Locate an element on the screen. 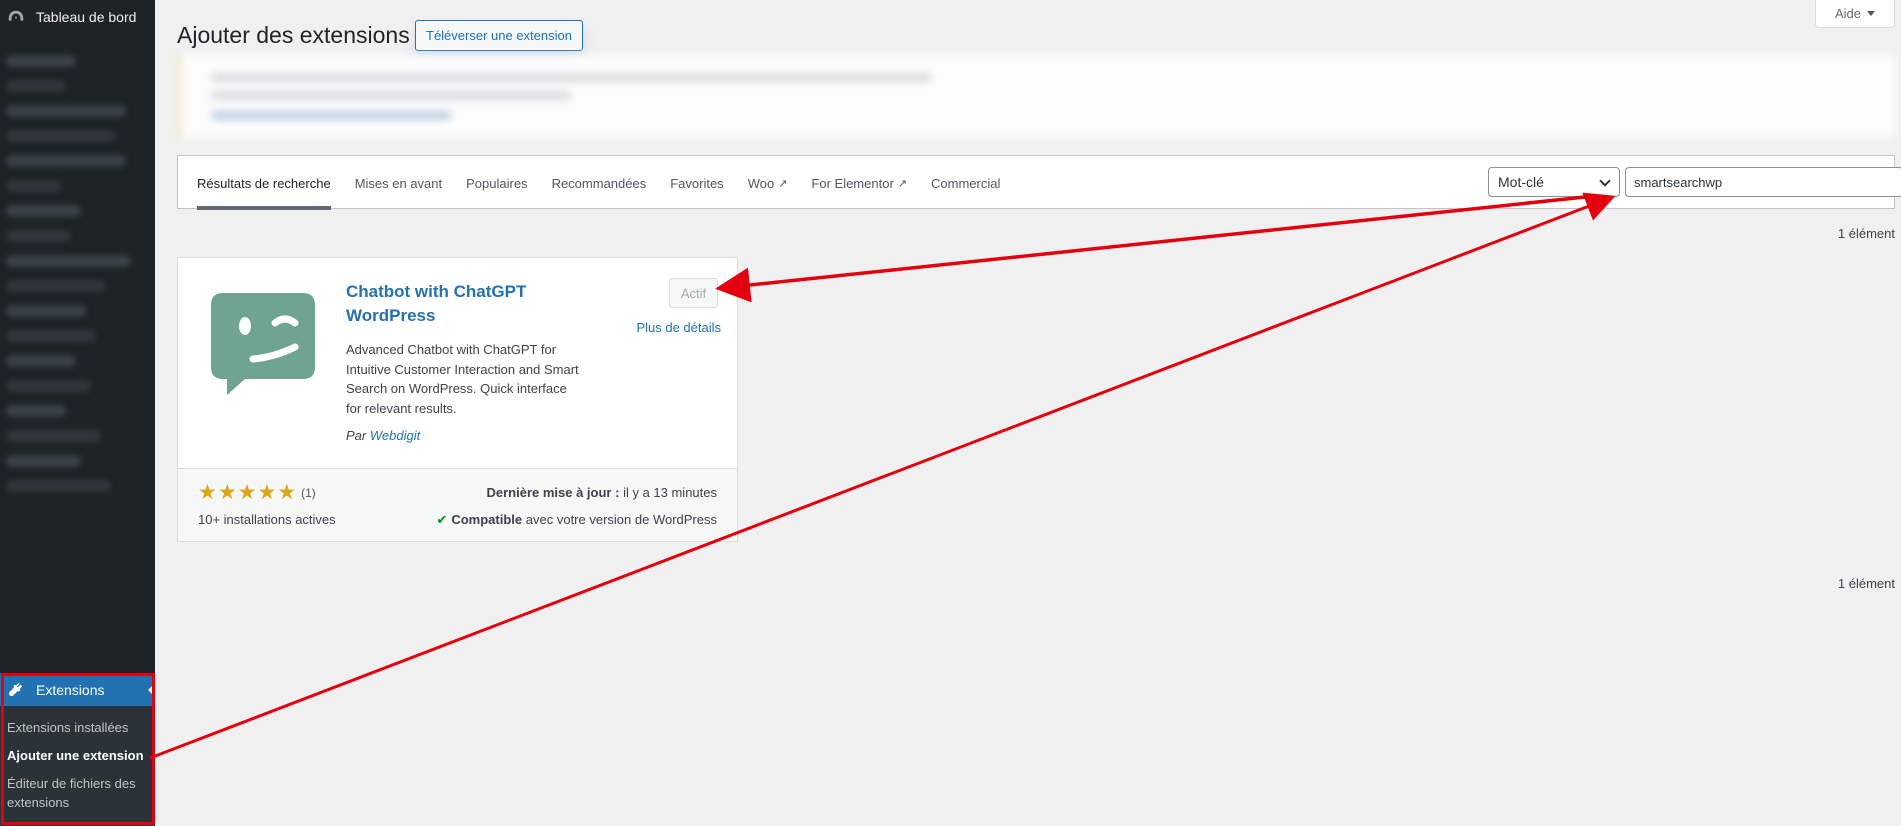  tab-favorites: Favorites is located at coordinates (696, 183).